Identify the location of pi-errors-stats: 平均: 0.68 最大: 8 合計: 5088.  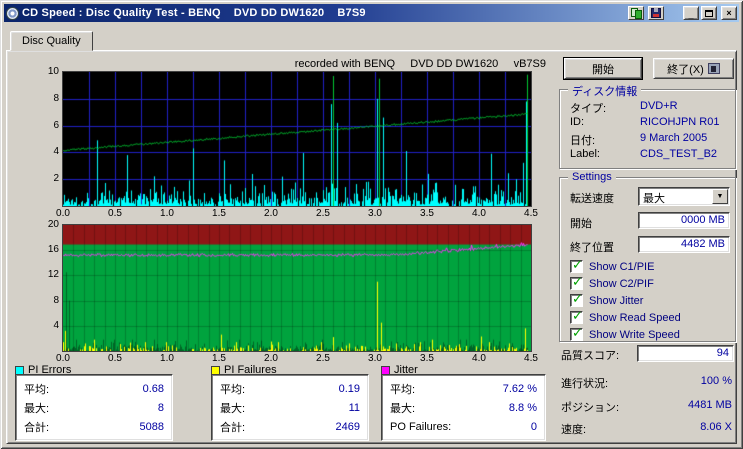
(94, 407).